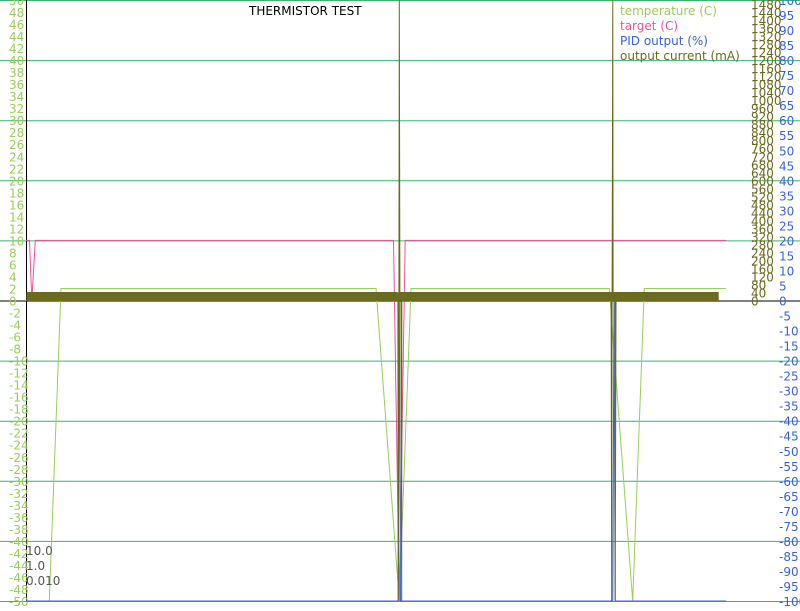 This screenshot has width=800, height=611. Describe the element at coordinates (43, 581) in the screenshot. I see `gain-d: 0.010` at that location.